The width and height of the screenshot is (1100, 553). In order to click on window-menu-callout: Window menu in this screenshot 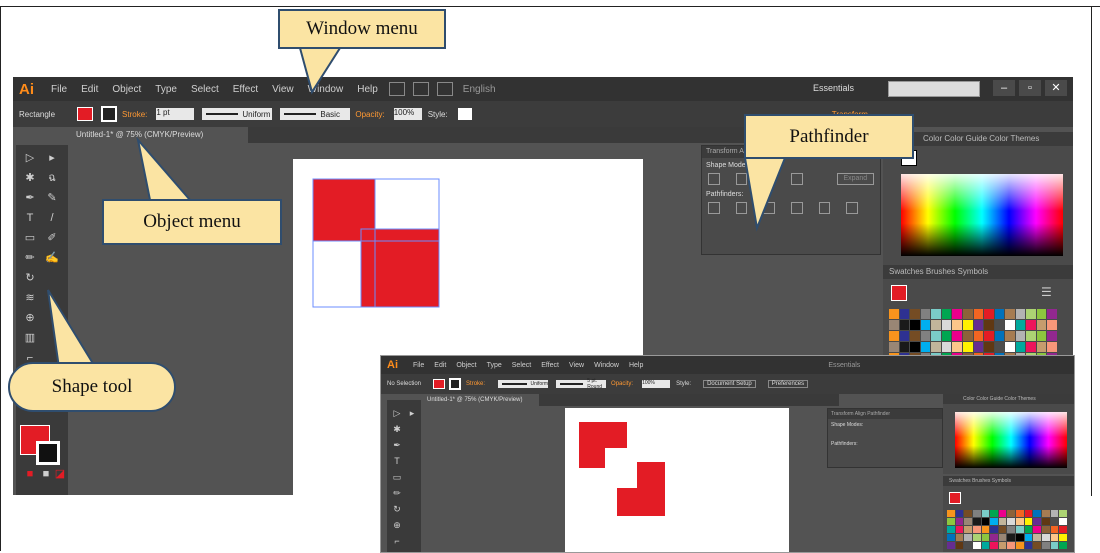, I will do `click(362, 29)`.